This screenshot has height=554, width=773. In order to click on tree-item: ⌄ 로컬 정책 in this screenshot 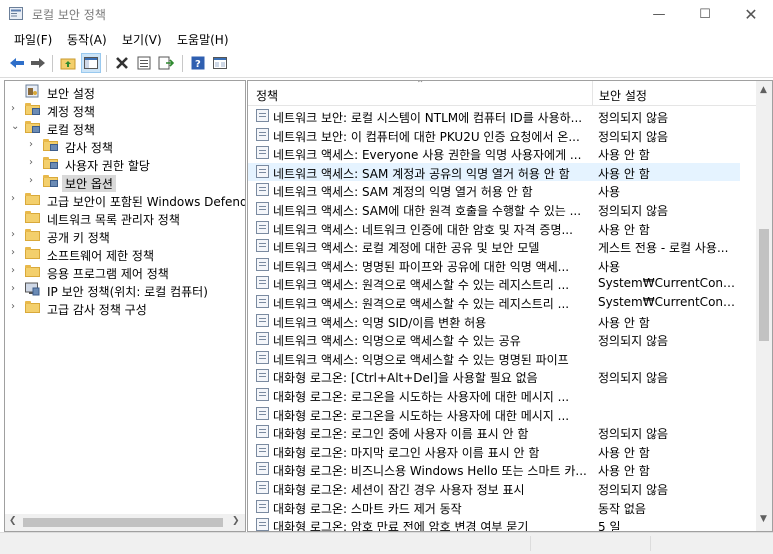, I will do `click(125, 128)`.